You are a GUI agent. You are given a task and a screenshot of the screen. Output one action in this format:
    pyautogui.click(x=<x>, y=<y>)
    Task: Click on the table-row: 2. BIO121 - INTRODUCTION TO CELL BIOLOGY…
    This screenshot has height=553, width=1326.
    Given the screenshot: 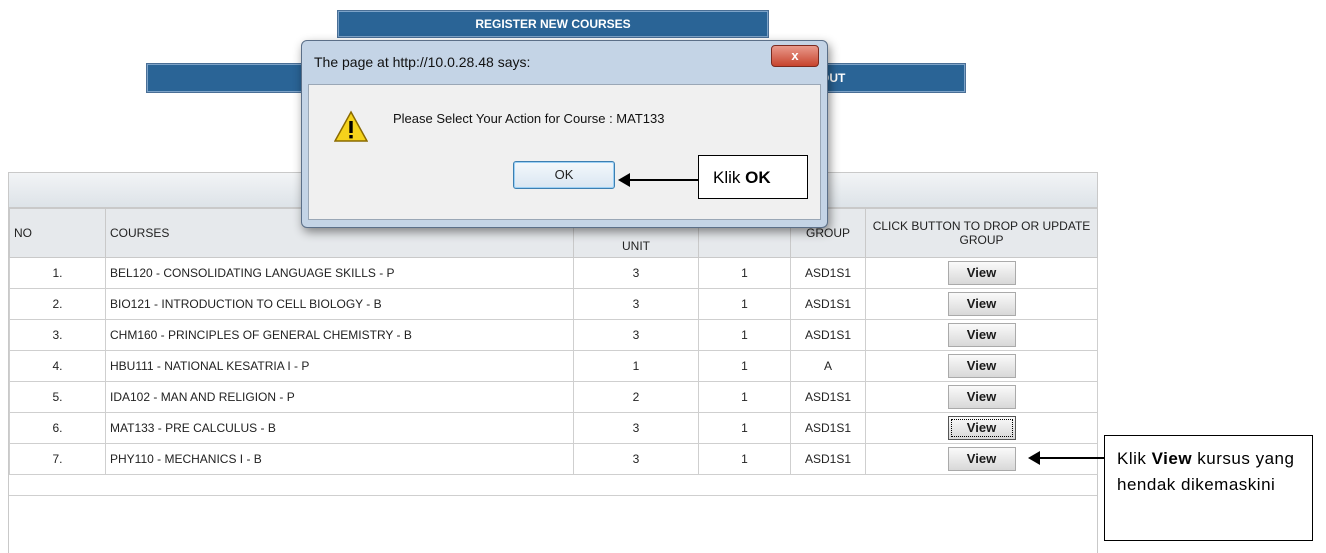 What is the action you would take?
    pyautogui.click(x=553, y=304)
    